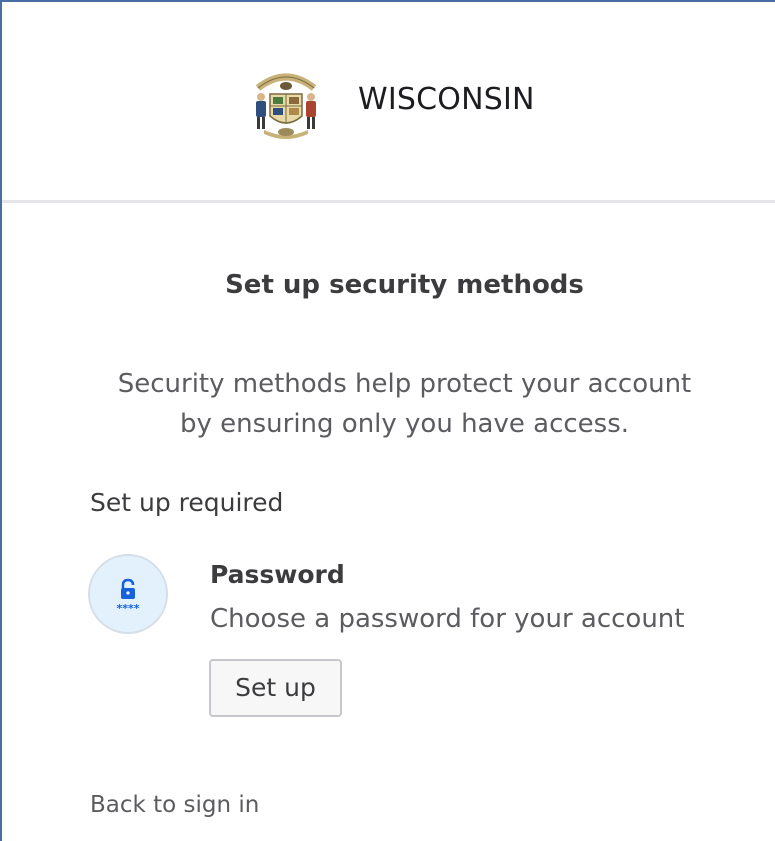  I want to click on setup-password-button: Set up, so click(275, 688).